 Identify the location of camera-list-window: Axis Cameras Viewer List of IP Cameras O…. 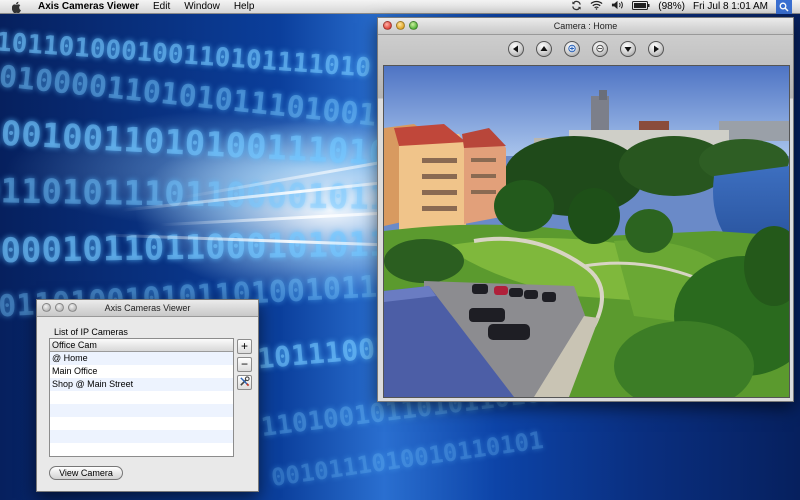
(147, 395).